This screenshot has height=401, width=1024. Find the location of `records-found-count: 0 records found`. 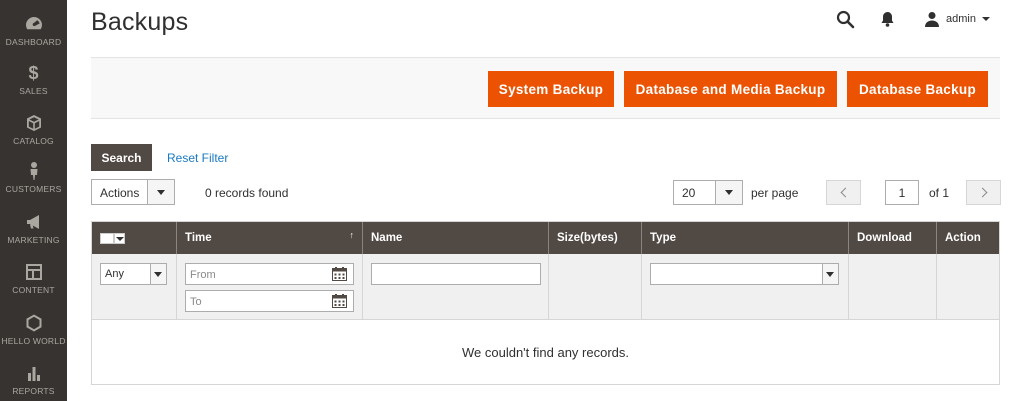

records-found-count: 0 records found is located at coordinates (247, 193).